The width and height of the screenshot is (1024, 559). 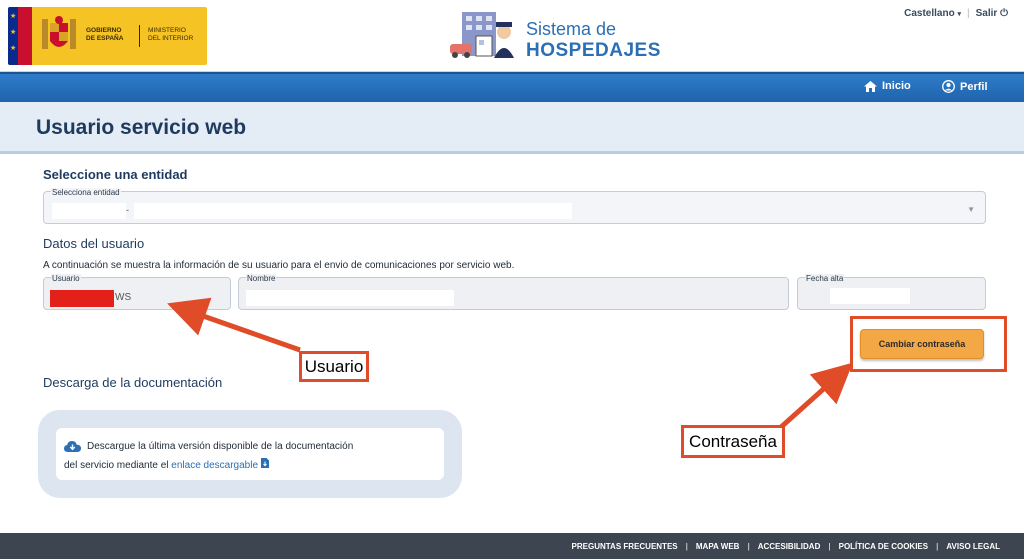 I want to click on nav-home-label: Inicio, so click(x=896, y=86).